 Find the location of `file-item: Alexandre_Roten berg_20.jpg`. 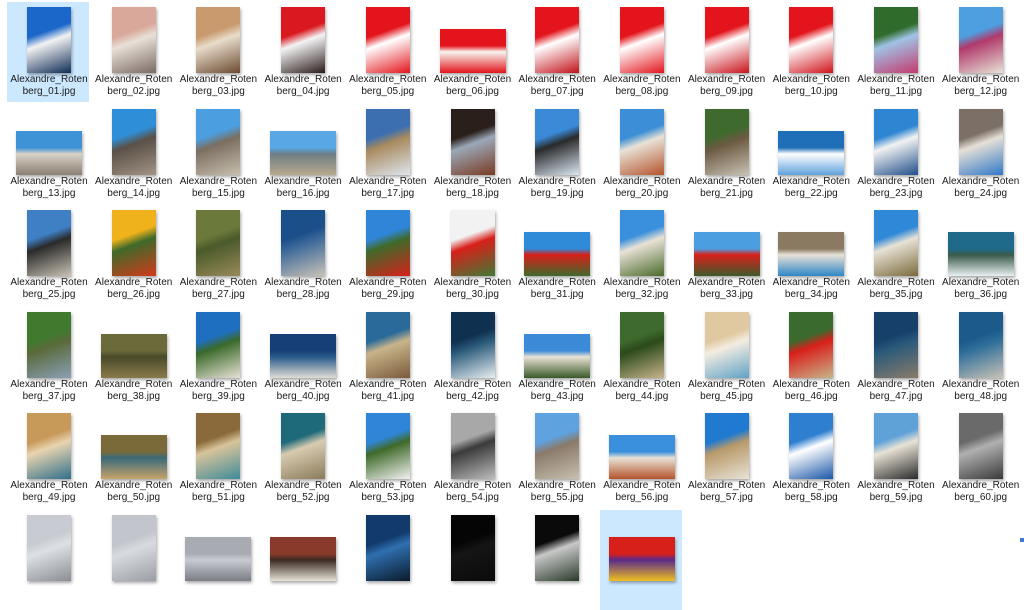

file-item: Alexandre_Roten berg_20.jpg is located at coordinates (641, 154).